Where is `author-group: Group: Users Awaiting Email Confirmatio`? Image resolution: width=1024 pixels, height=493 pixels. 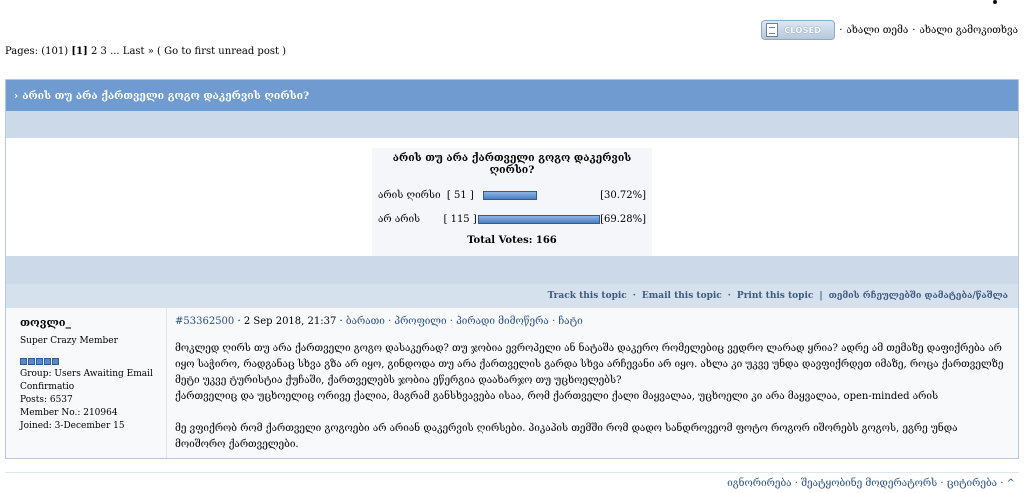
author-group: Group: Users Awaiting Email Confirmatio is located at coordinates (86, 380).